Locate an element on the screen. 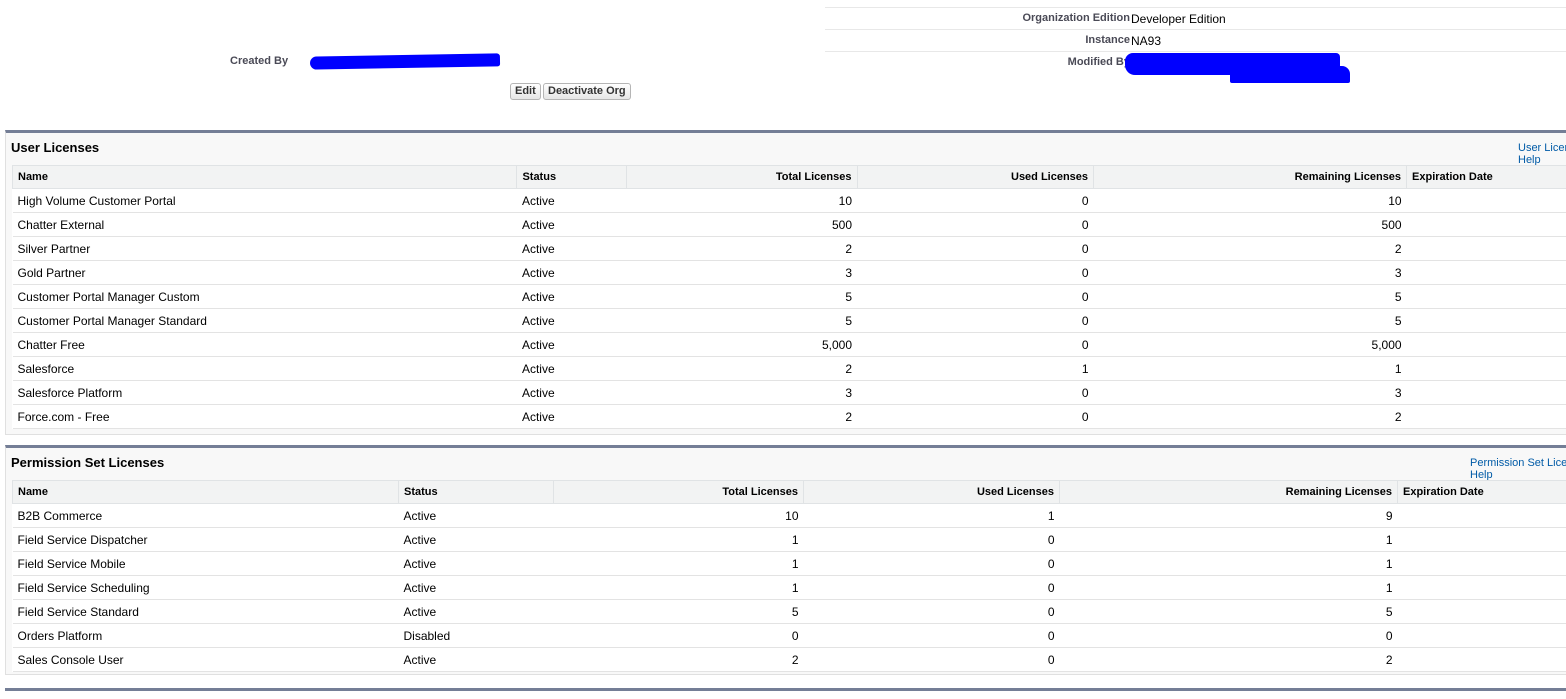 This screenshot has height=699, width=1566. edit-button: Edit is located at coordinates (525, 91).